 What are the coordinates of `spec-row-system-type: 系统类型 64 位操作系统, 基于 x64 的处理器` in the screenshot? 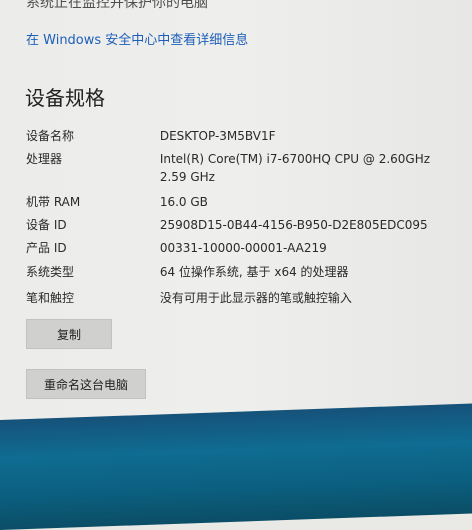 It's located at (187, 272).